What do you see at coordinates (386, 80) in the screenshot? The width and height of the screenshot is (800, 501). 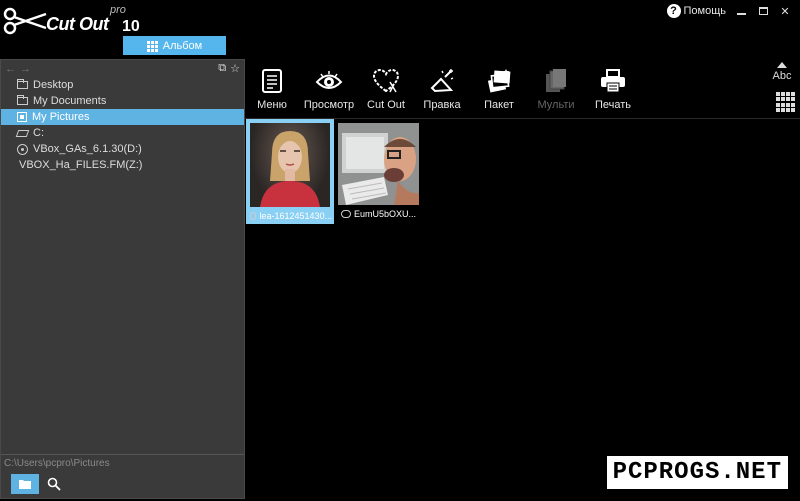 I see `heart-icon` at bounding box center [386, 80].